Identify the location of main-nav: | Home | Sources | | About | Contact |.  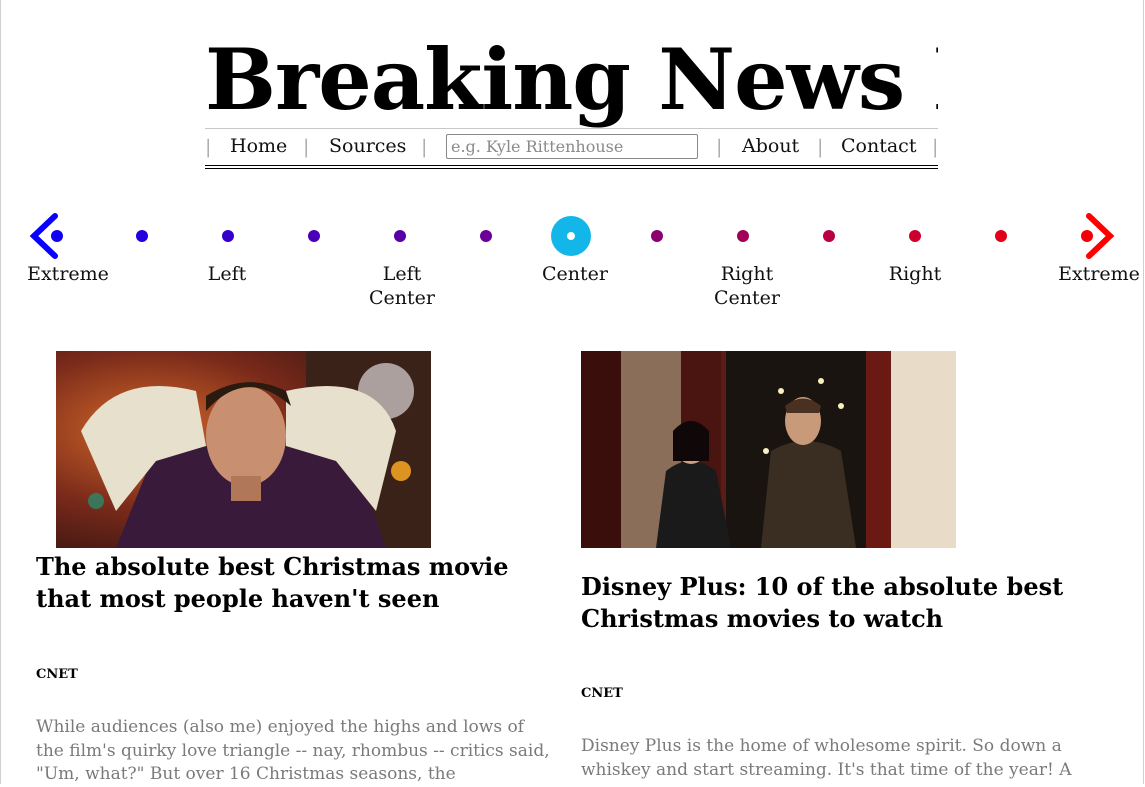
(571, 148).